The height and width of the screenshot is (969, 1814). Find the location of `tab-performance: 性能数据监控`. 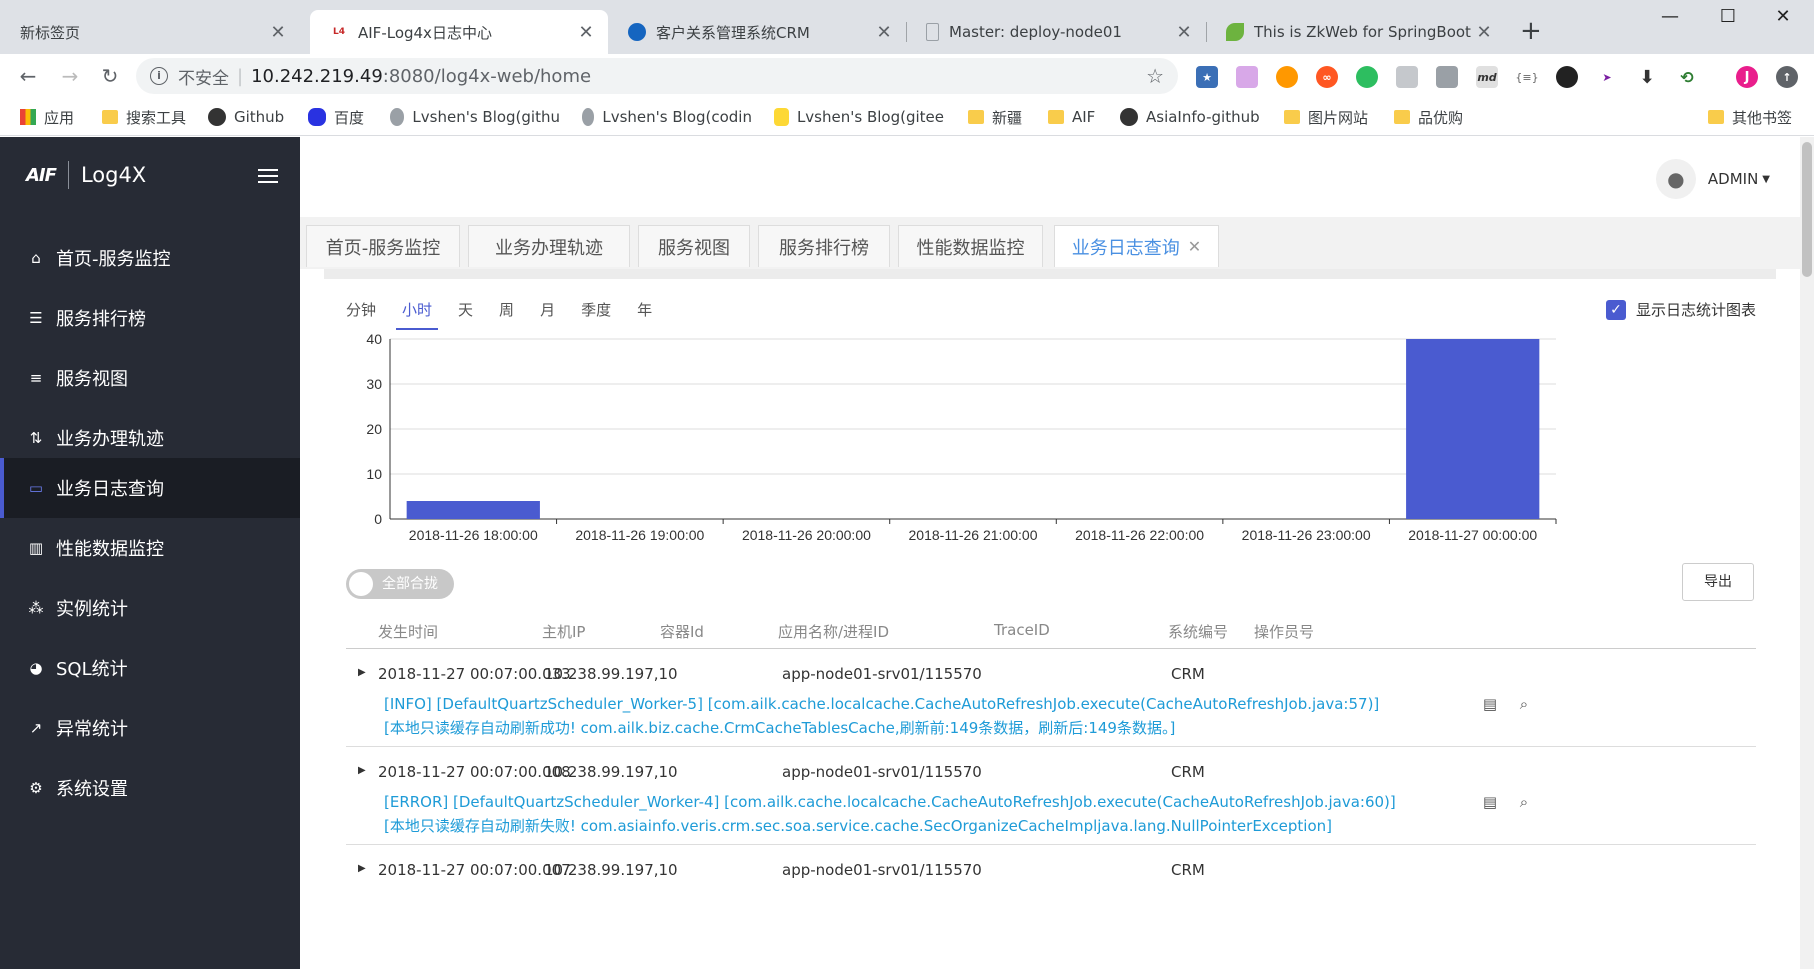

tab-performance: 性能数据监控 is located at coordinates (970, 246).